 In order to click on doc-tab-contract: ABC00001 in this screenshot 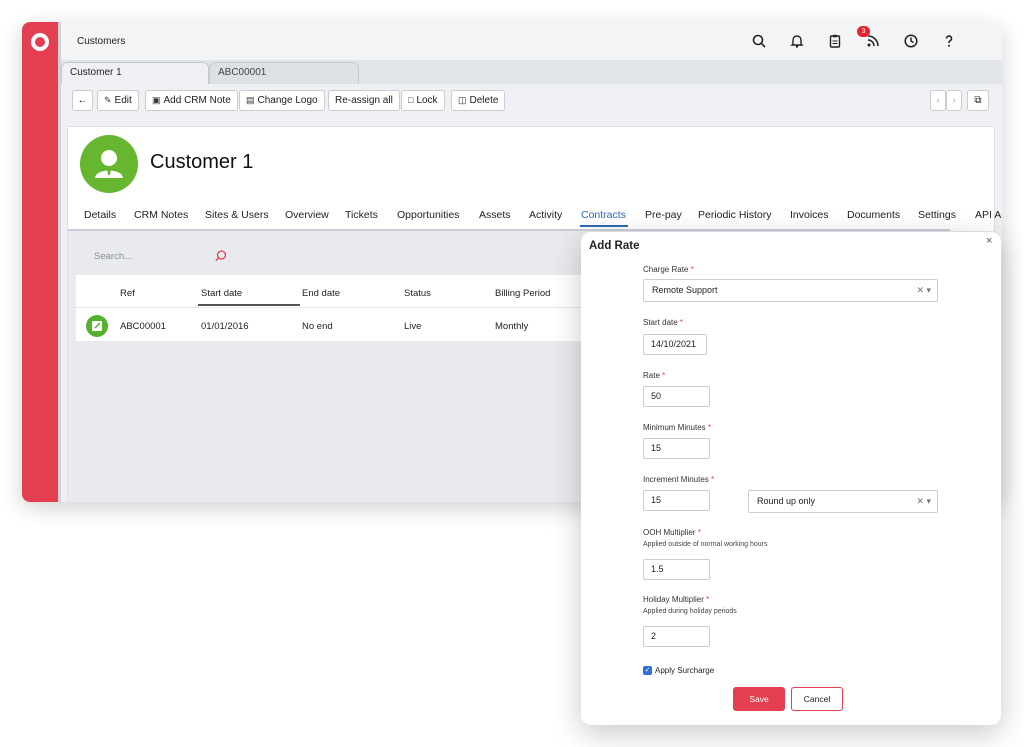, I will do `click(284, 73)`.